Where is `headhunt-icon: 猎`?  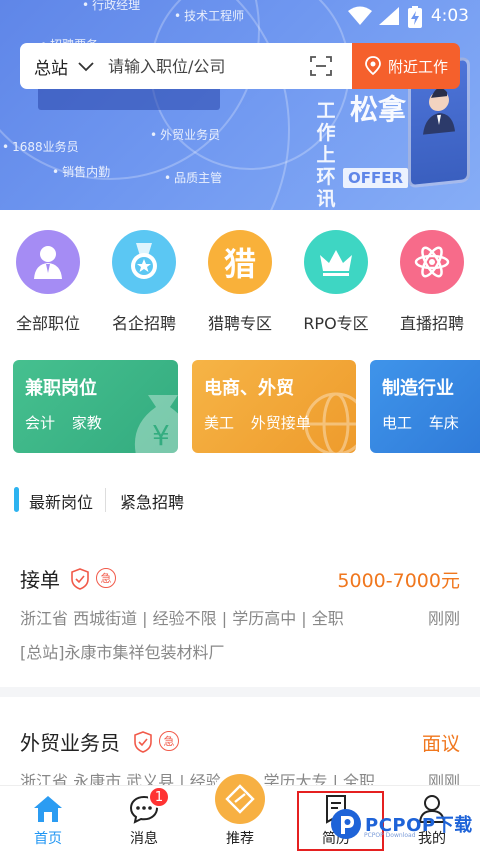 headhunt-icon: 猎 is located at coordinates (240, 262).